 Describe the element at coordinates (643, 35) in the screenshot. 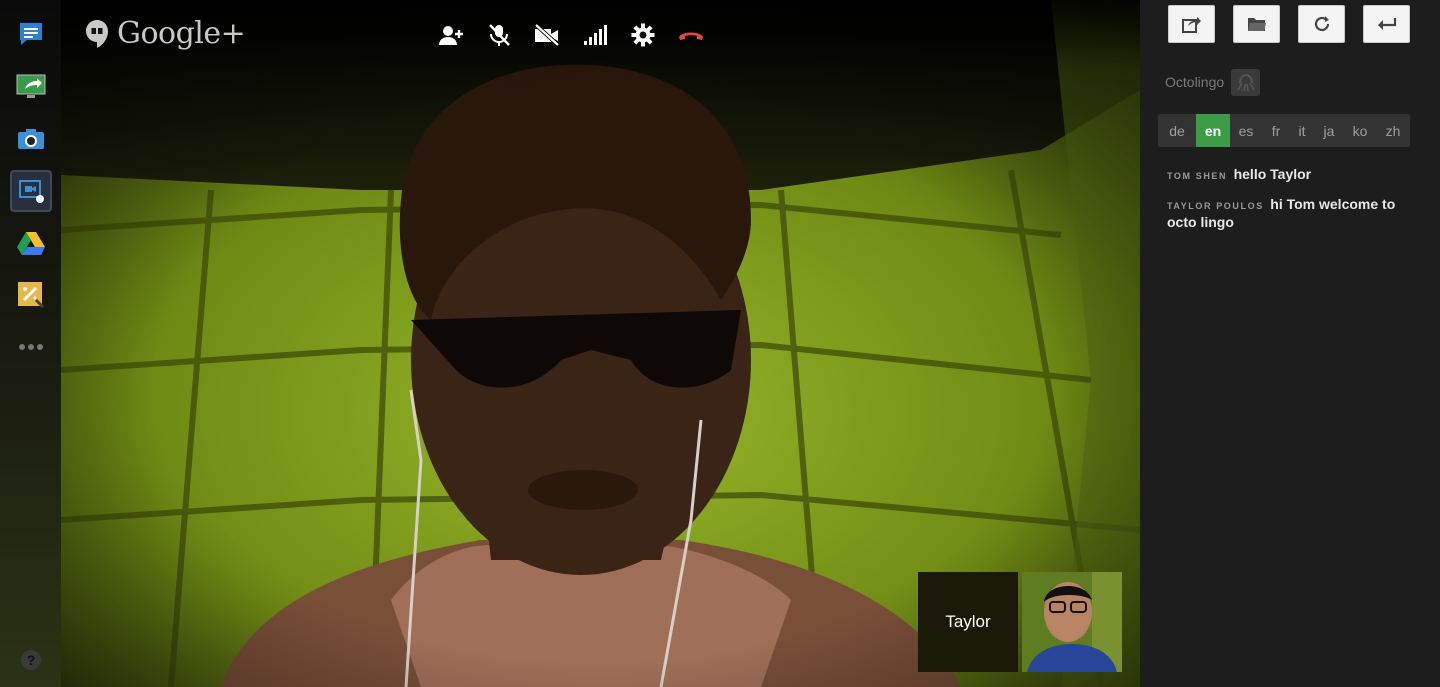

I see `settings-icon` at that location.